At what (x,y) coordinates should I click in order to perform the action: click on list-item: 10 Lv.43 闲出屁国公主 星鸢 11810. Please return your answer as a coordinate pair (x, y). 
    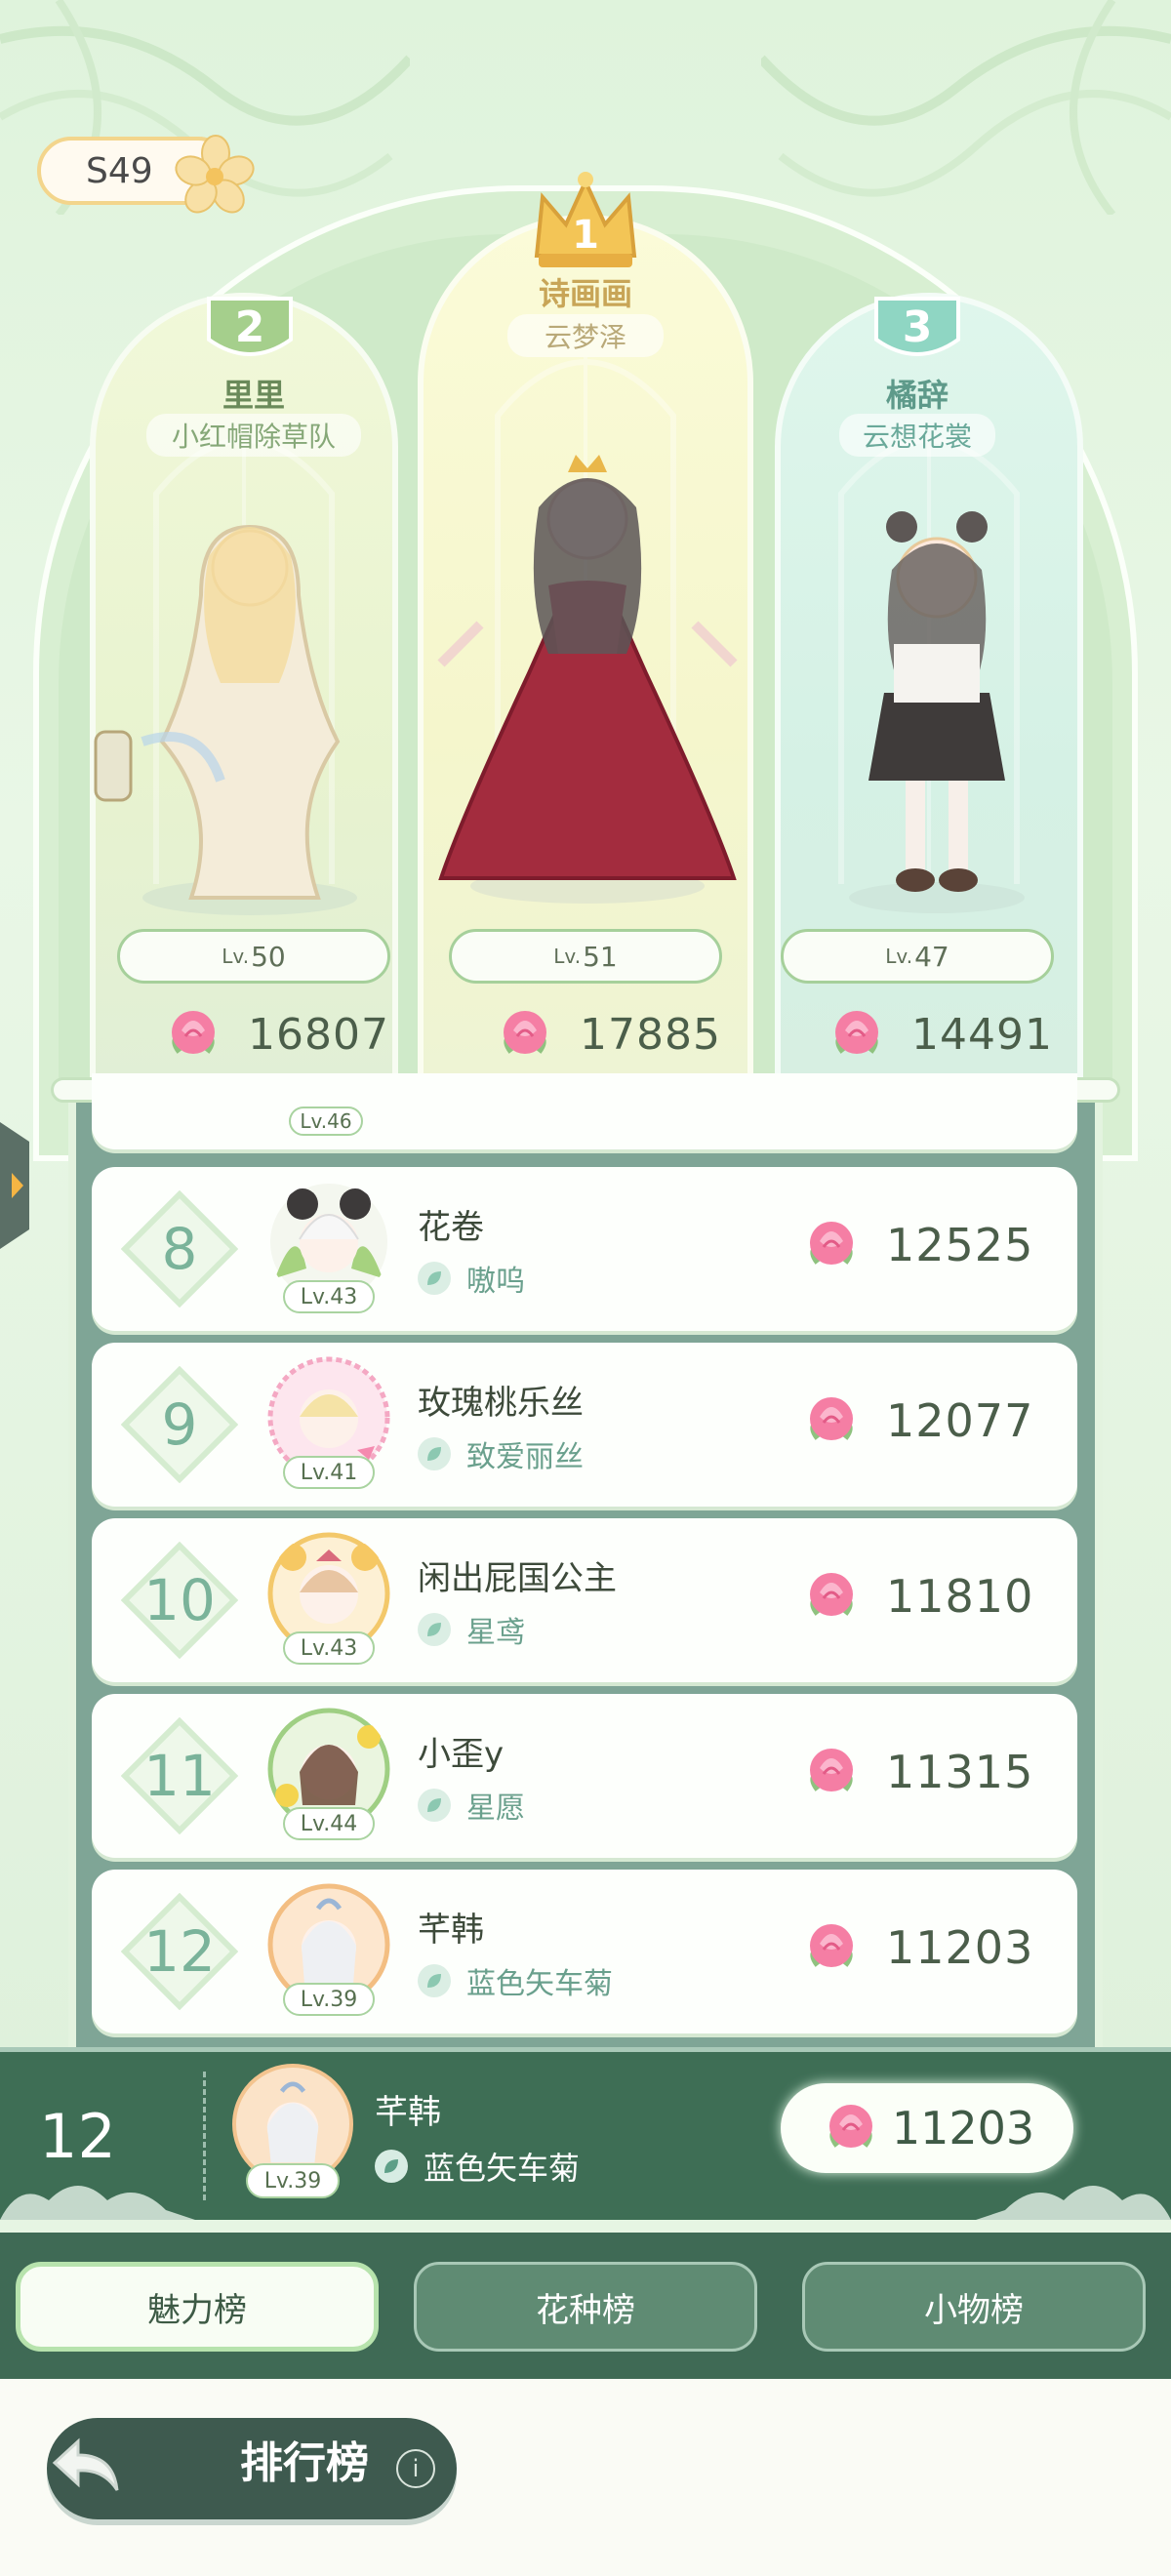
    Looking at the image, I should click on (584, 1600).